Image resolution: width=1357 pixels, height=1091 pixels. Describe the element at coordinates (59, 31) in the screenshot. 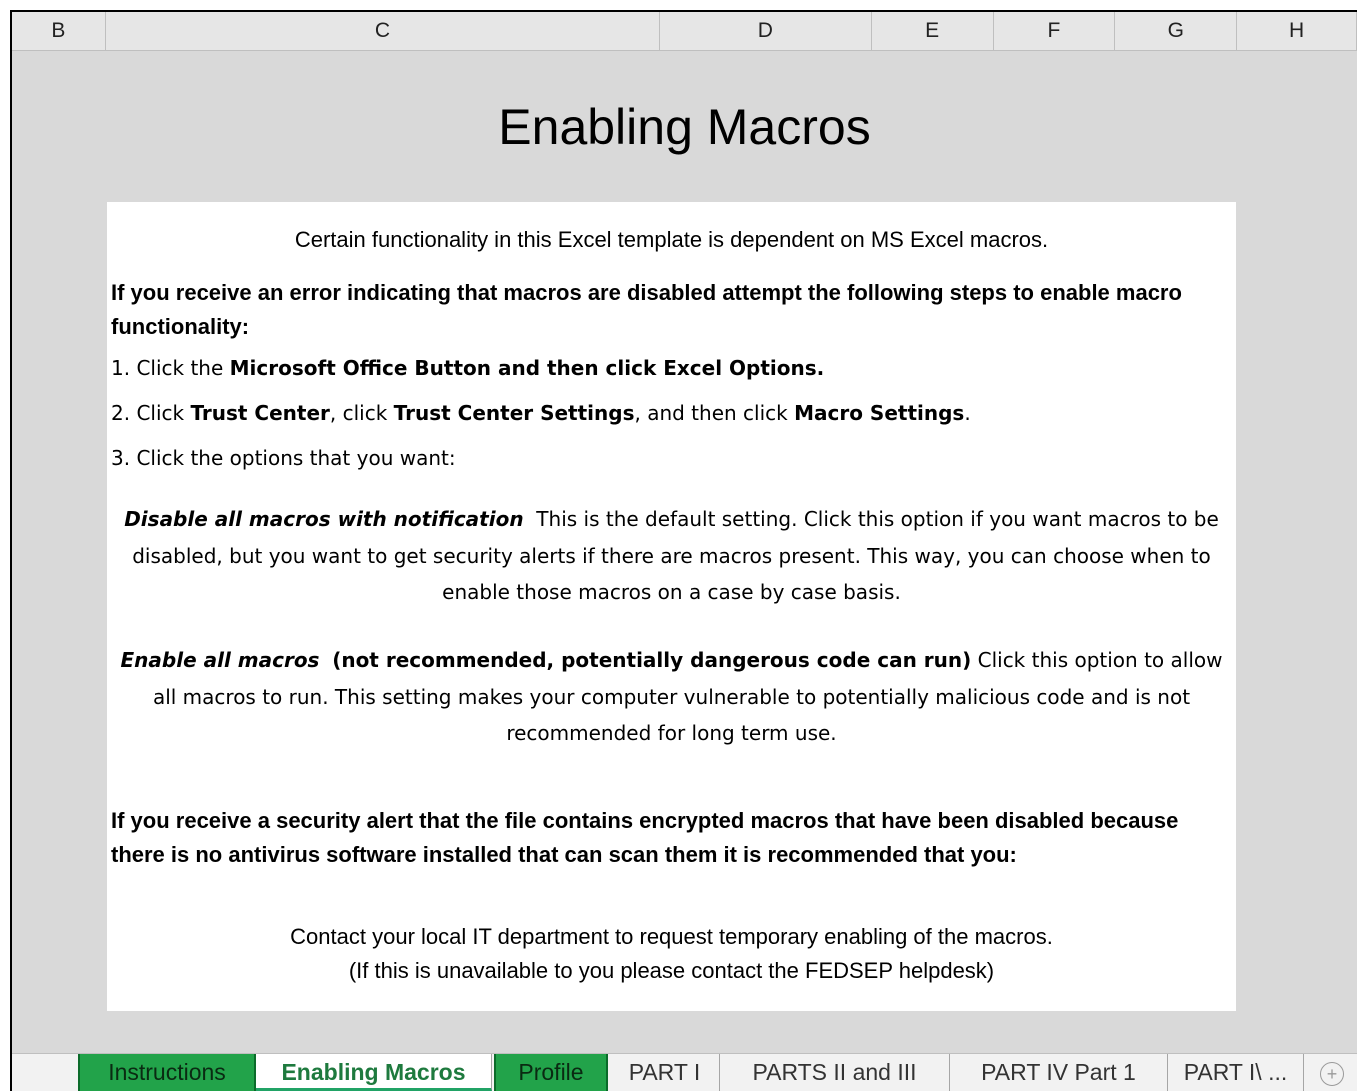

I see `column-header-b: B` at that location.